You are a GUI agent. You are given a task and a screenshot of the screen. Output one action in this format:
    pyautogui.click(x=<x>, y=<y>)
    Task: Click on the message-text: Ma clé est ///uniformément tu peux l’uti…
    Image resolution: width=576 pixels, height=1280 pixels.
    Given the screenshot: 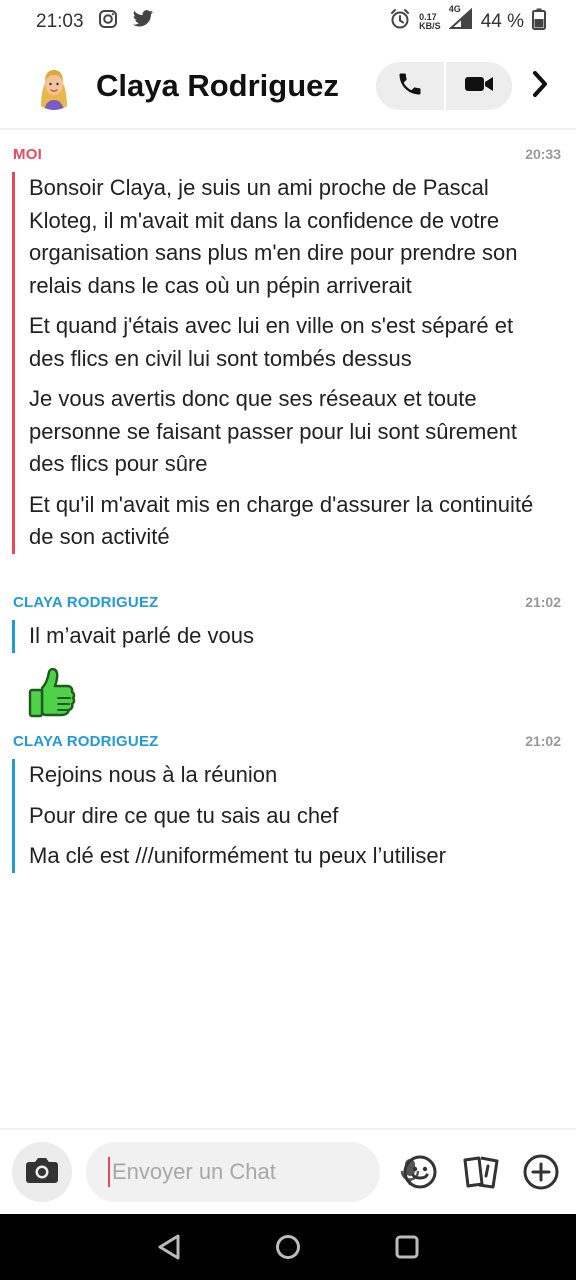 What is the action you would take?
    pyautogui.click(x=290, y=856)
    